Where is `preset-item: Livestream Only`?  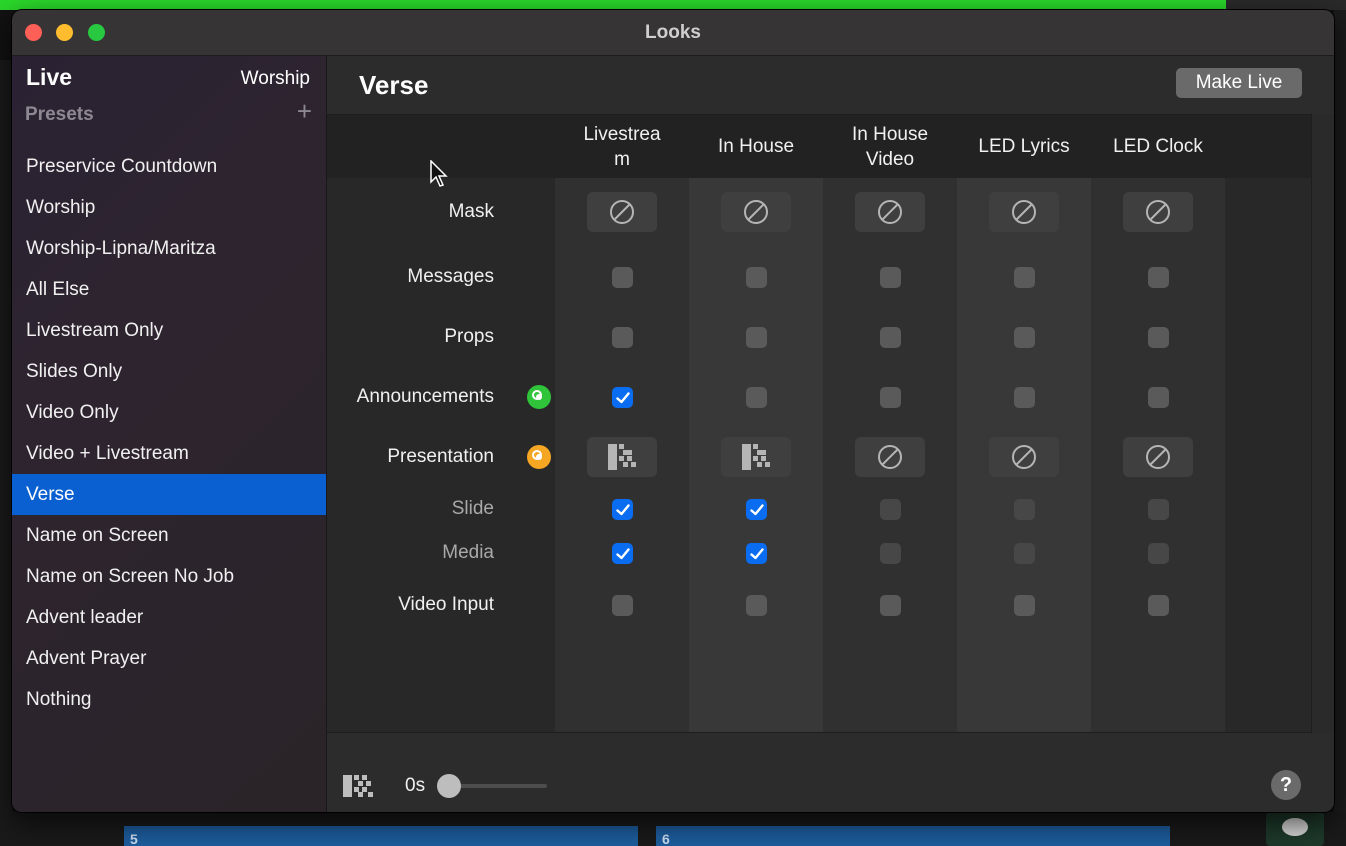
preset-item: Livestream Only is located at coordinates (169, 330).